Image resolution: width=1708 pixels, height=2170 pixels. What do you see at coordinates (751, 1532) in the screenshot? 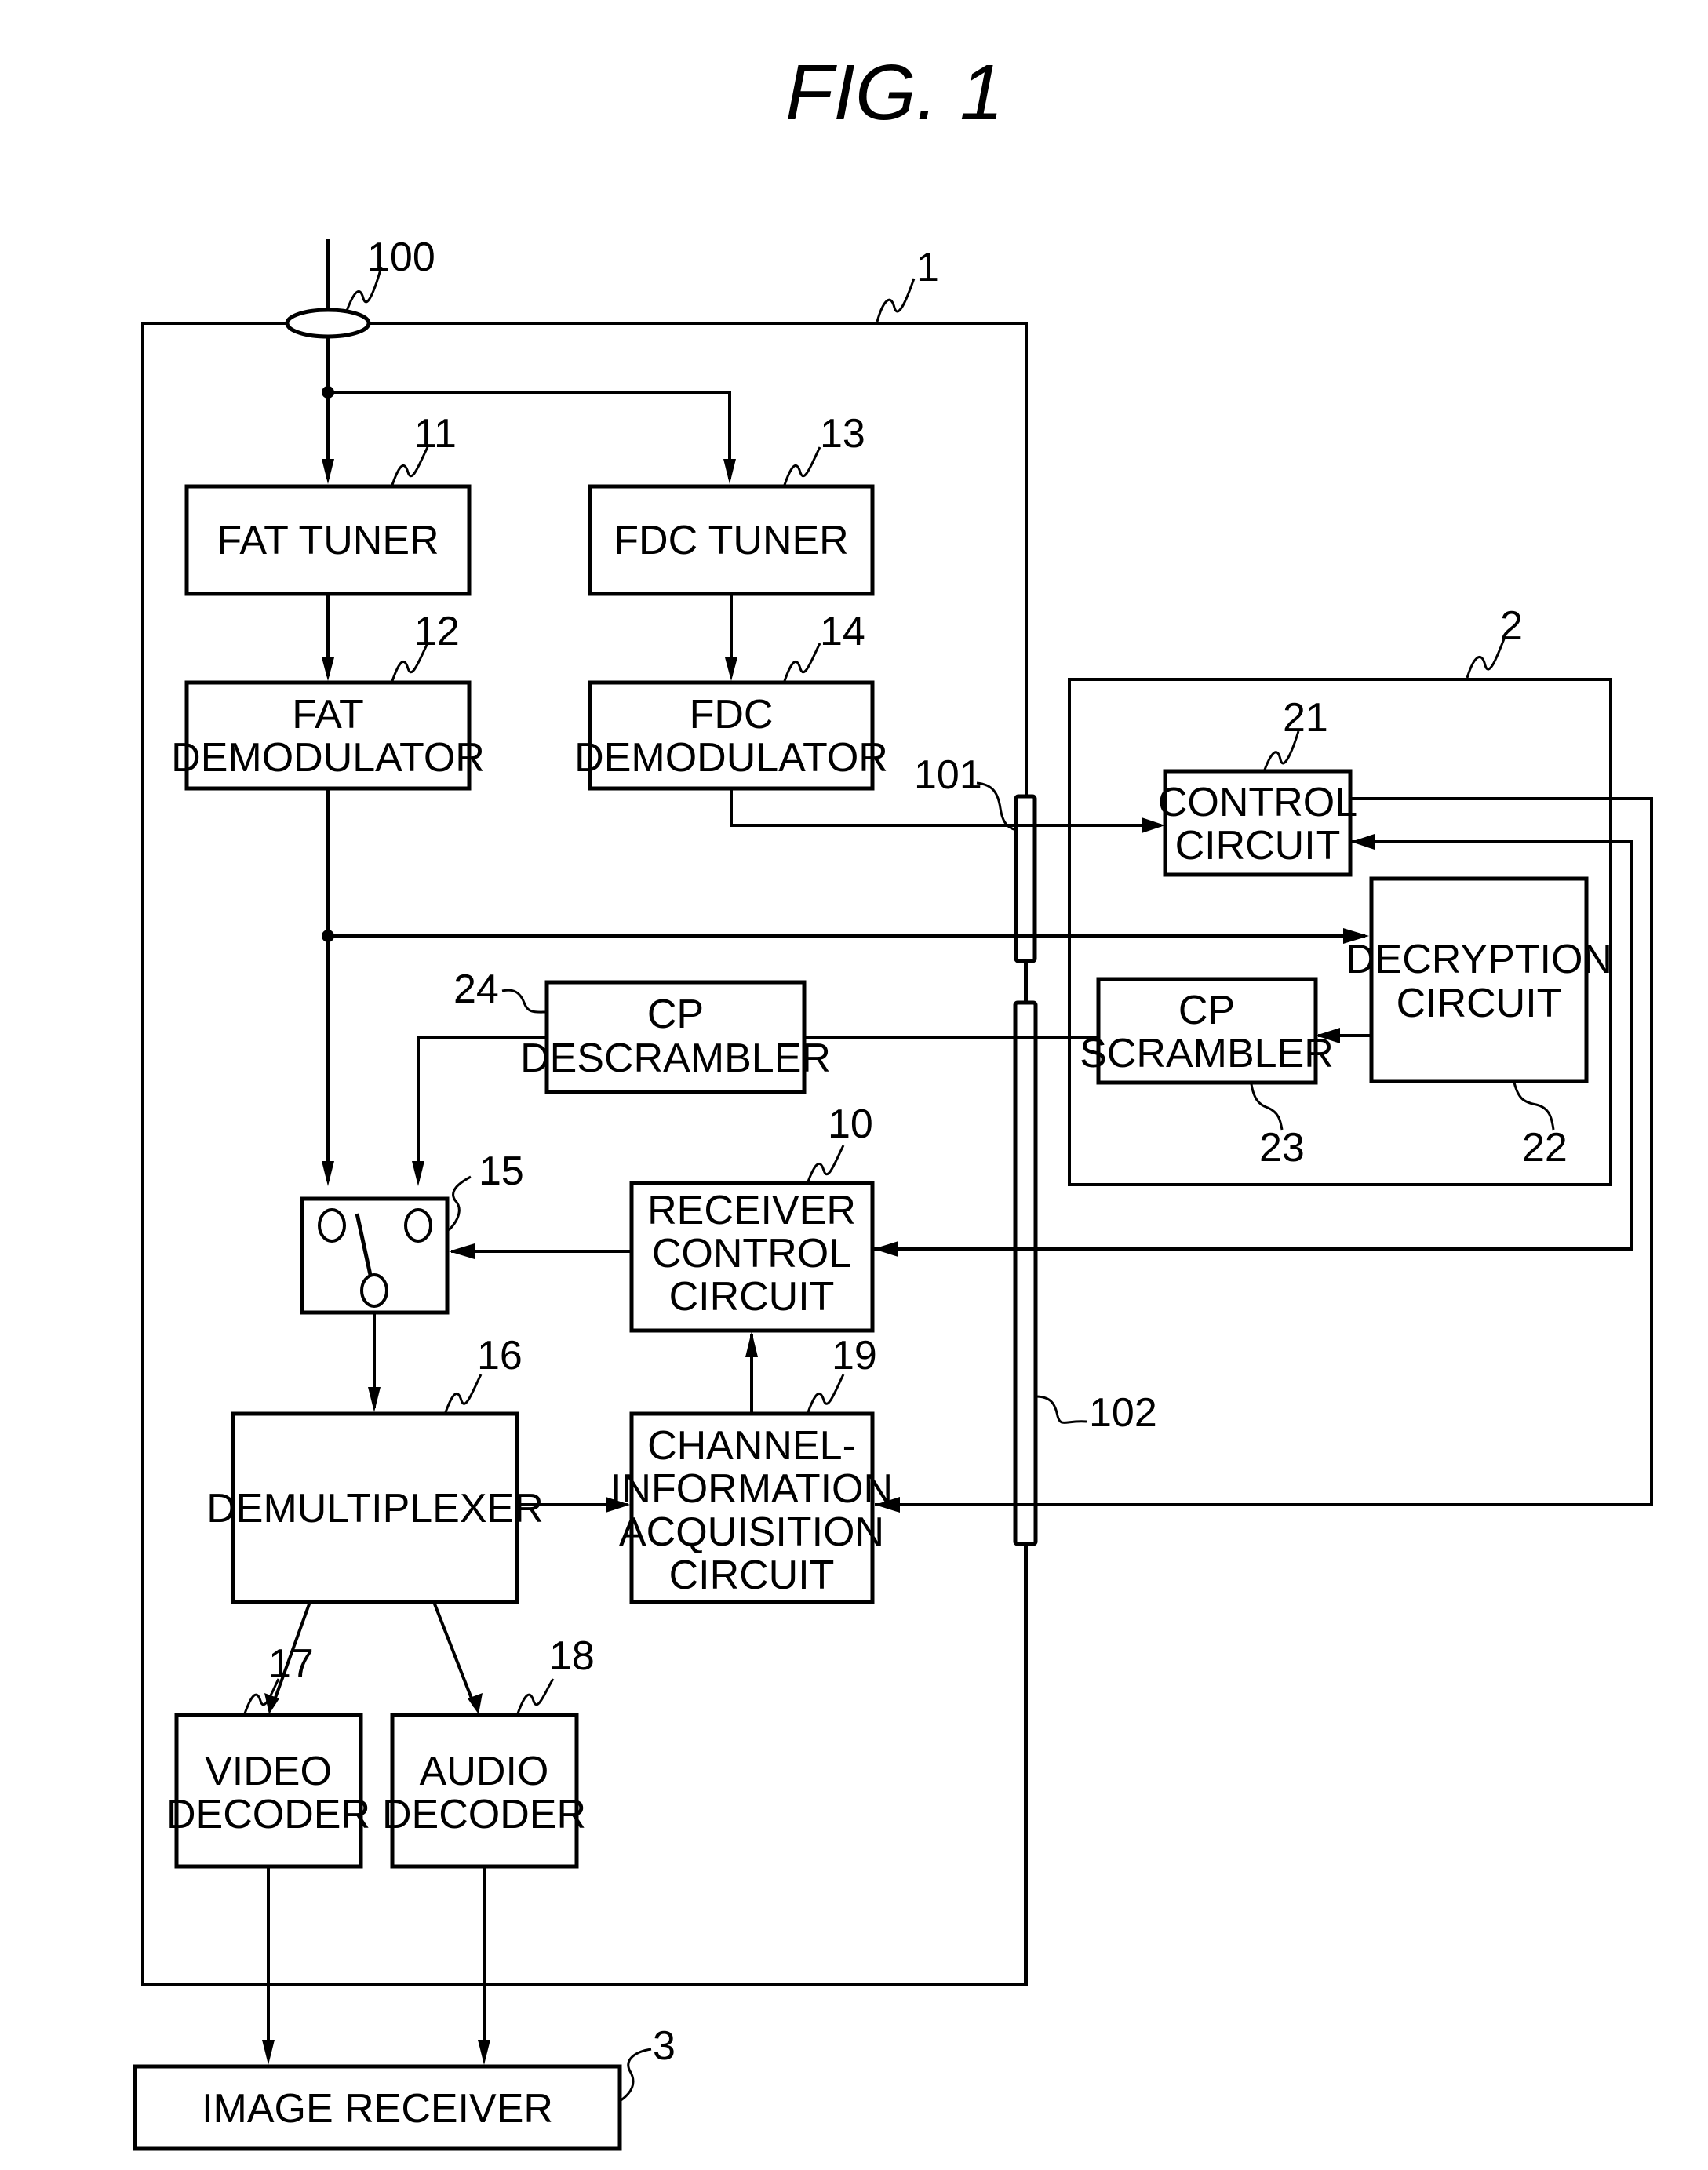
I see `channel-info-label-3: ACQUISITION` at bounding box center [751, 1532].